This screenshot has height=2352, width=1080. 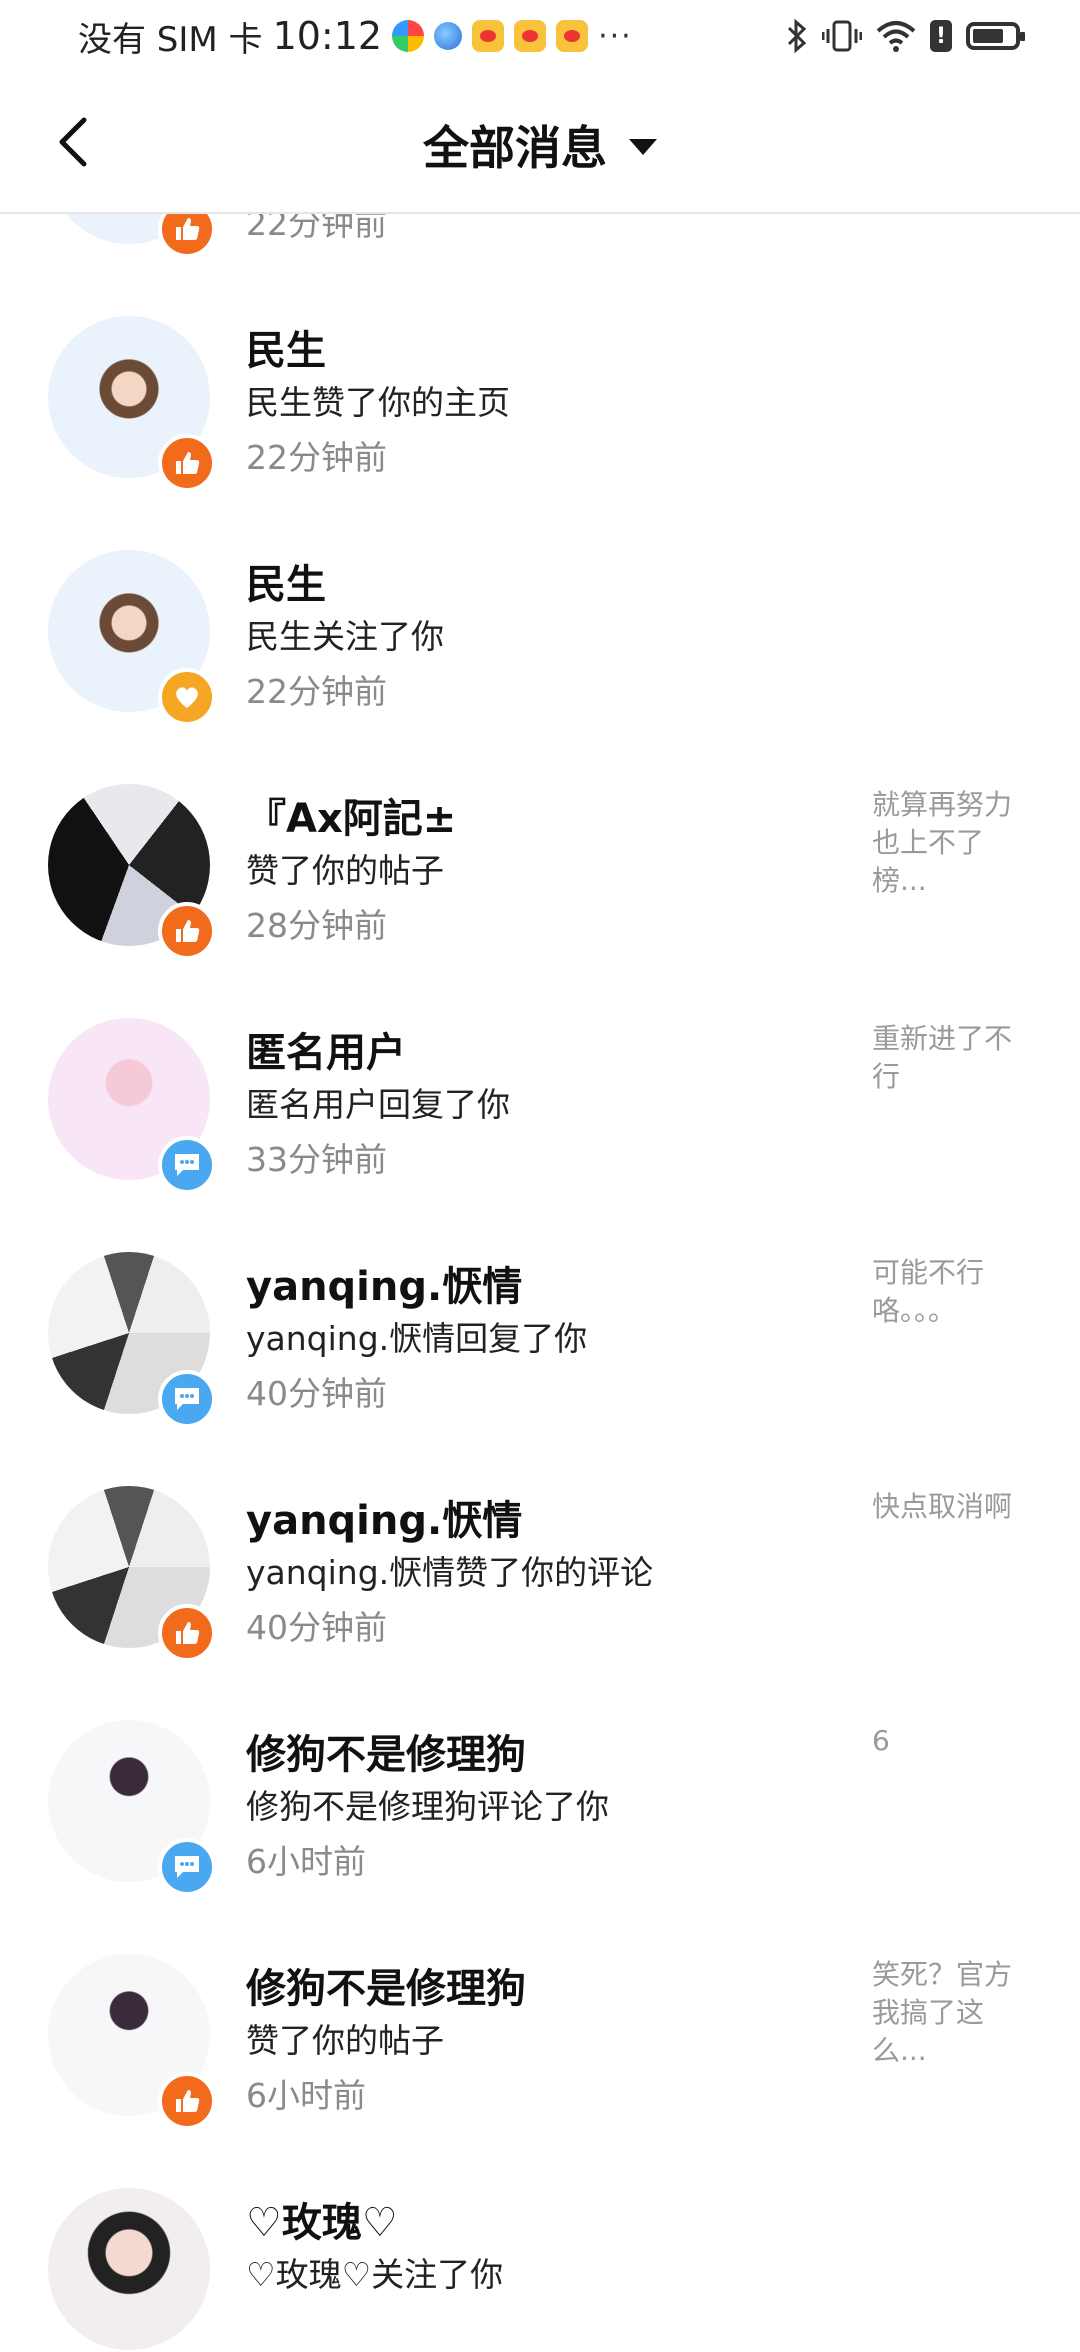 I want to click on message-filter-dropdown: 全部消息, so click(x=540, y=145).